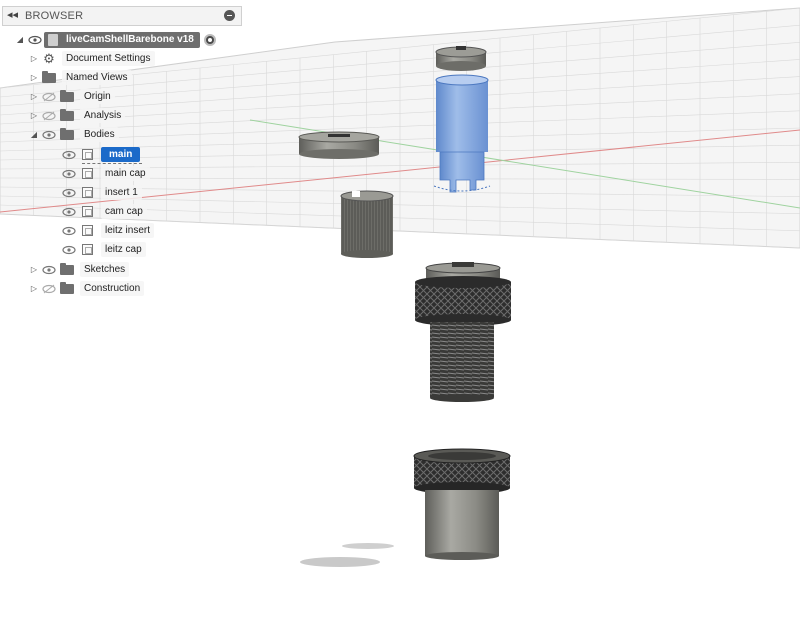  I want to click on body-label: leitz insert, so click(128, 230).